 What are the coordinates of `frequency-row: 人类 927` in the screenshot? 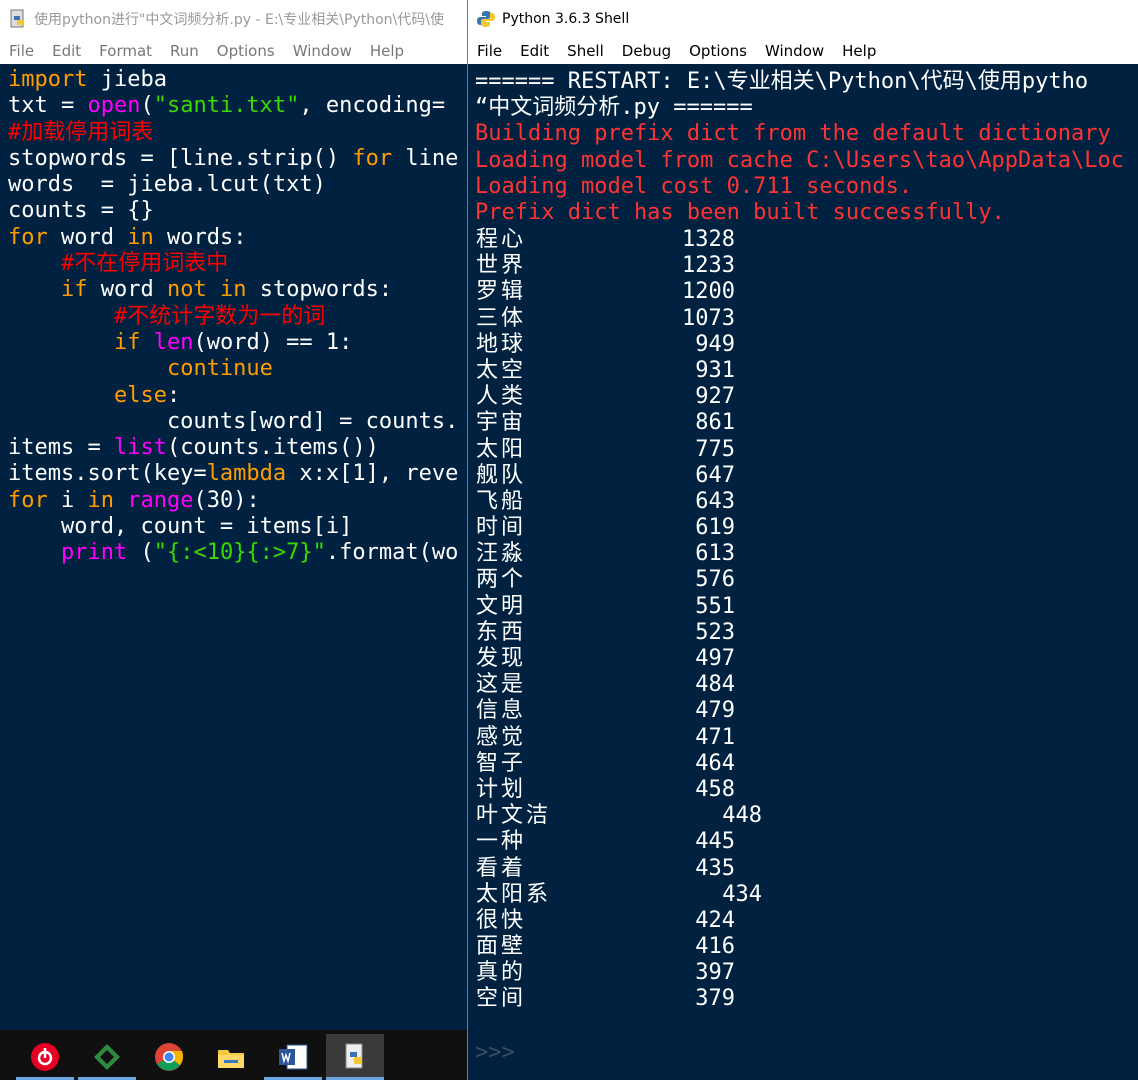 It's located at (619, 397).